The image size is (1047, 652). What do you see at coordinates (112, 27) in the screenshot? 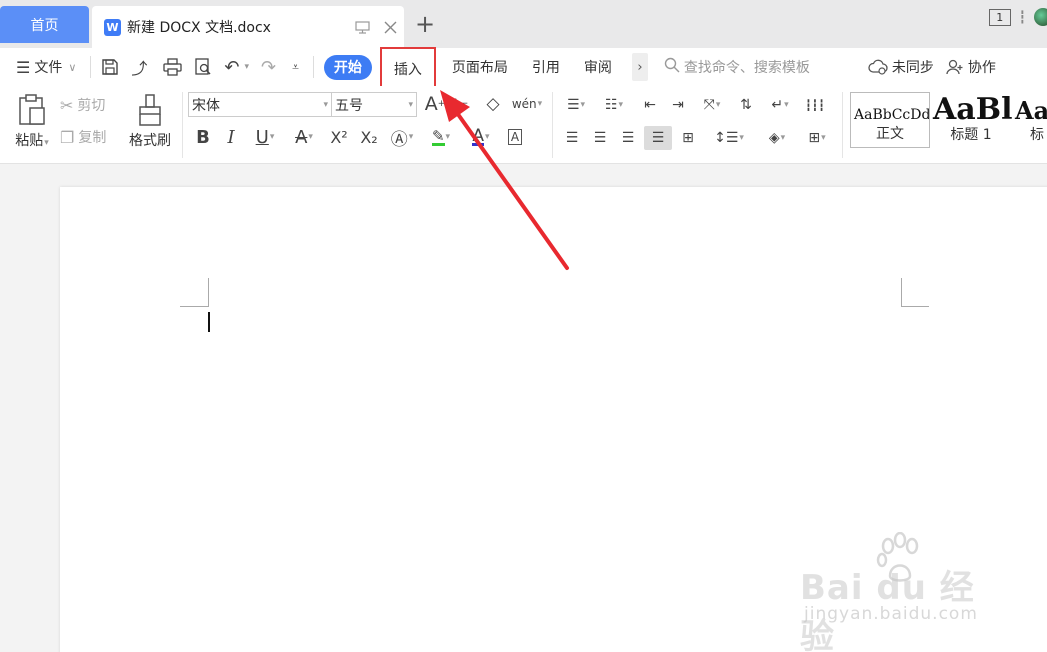
I see `wps-writer-icon: W` at bounding box center [112, 27].